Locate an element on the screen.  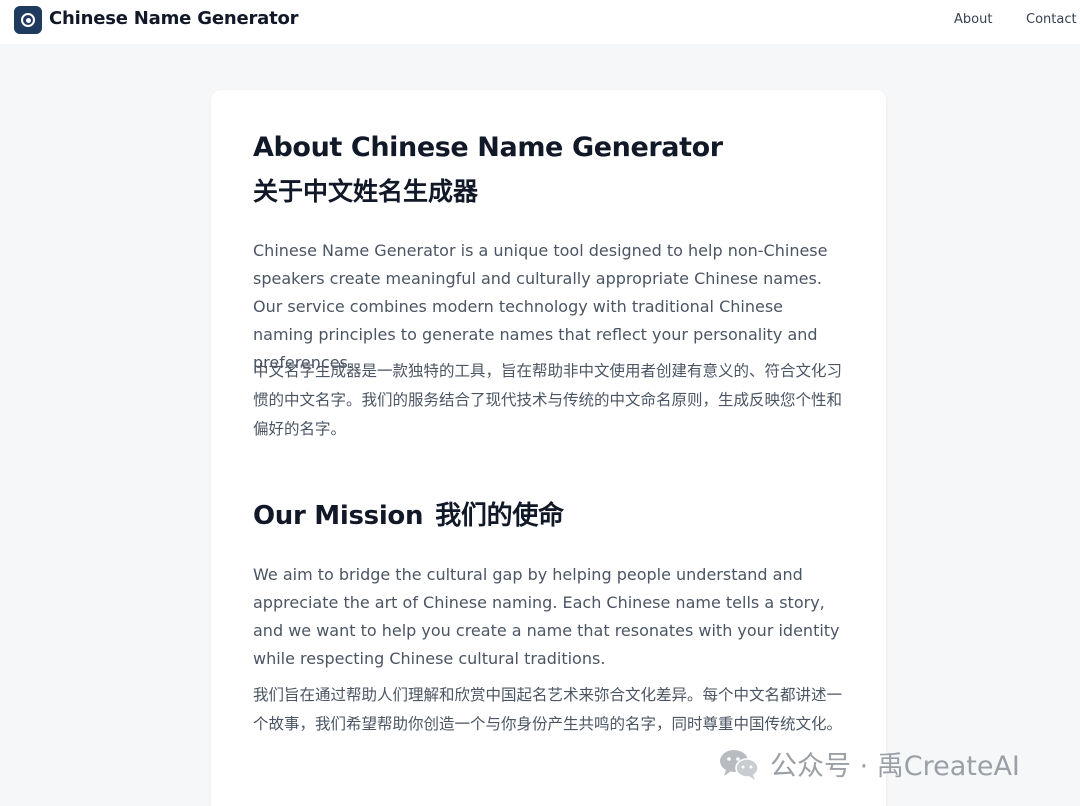
top-nav-bar: Chinese Name Generator About Contact is located at coordinates (540, 22).